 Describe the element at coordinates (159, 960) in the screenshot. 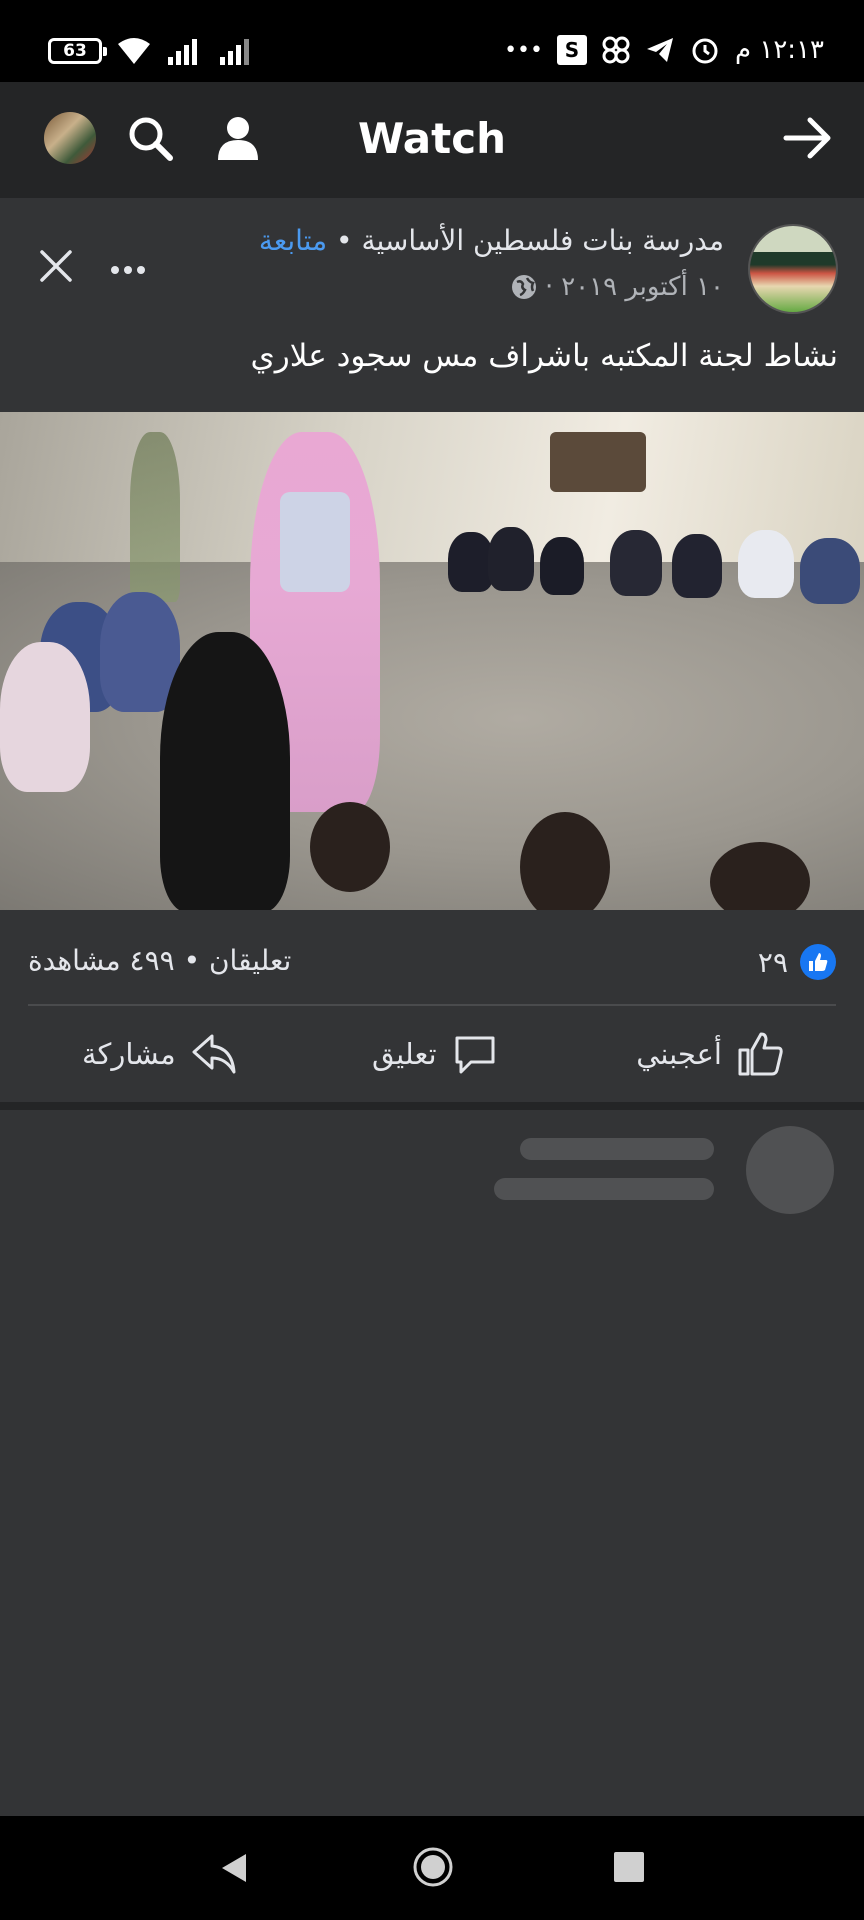

I see `comments-views-summary: تعليقان • ٤٩٩ مشاهدة` at that location.